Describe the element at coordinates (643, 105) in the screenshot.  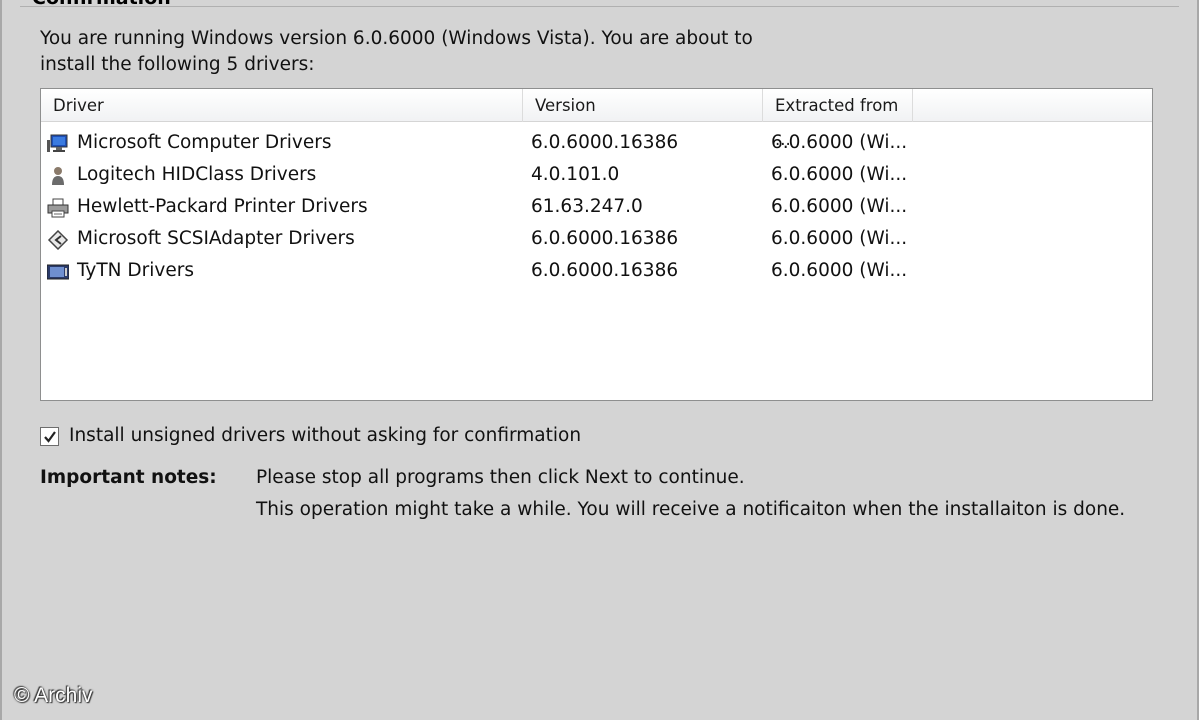
I see `column-header-version: Version` at that location.